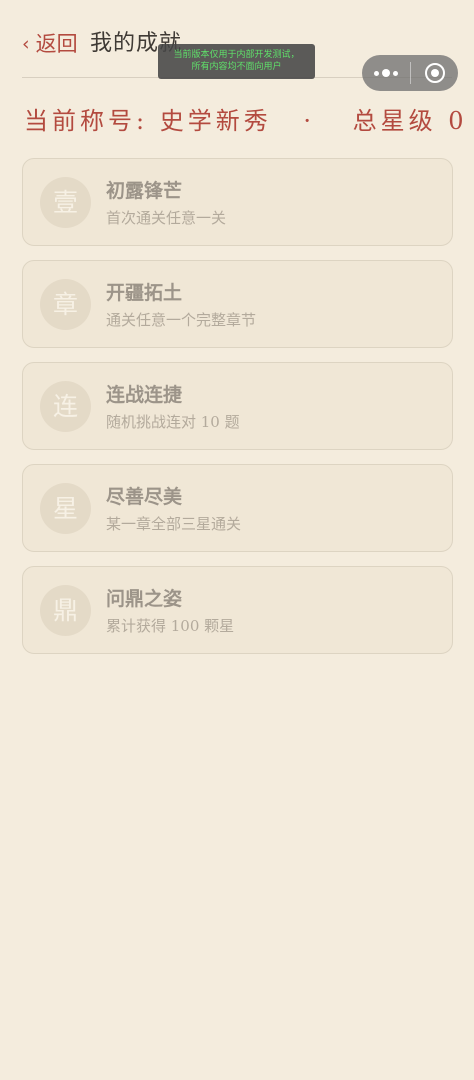  Describe the element at coordinates (236, 55) in the screenshot. I see `dev-notice-line-1: 当前版本仅用于内部开发测试，` at that location.